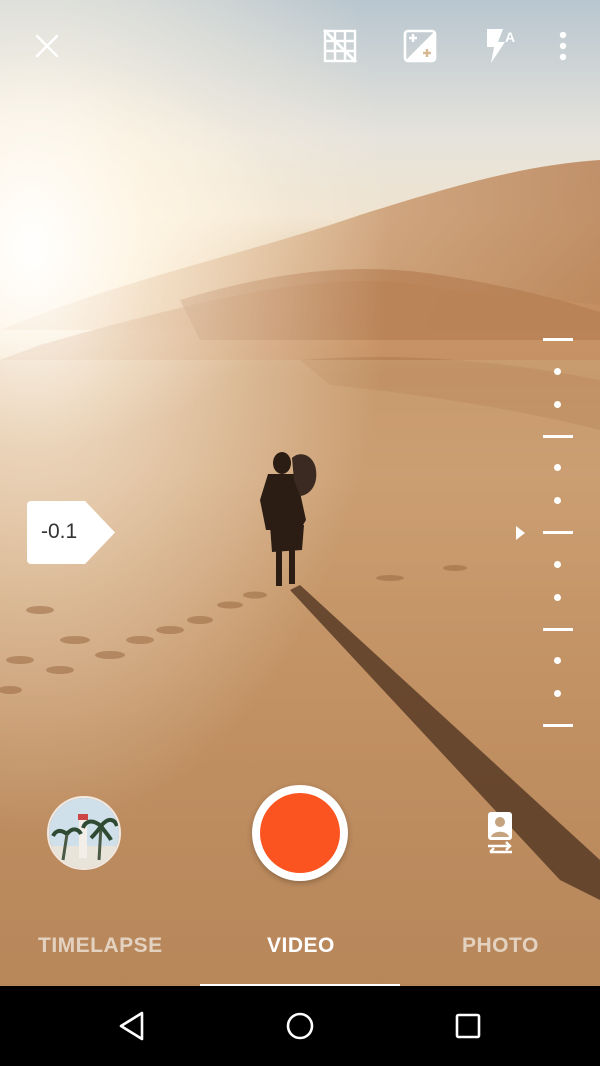 This screenshot has width=600, height=1066. What do you see at coordinates (500, 46) in the screenshot?
I see `flash-auto-icon: A` at bounding box center [500, 46].